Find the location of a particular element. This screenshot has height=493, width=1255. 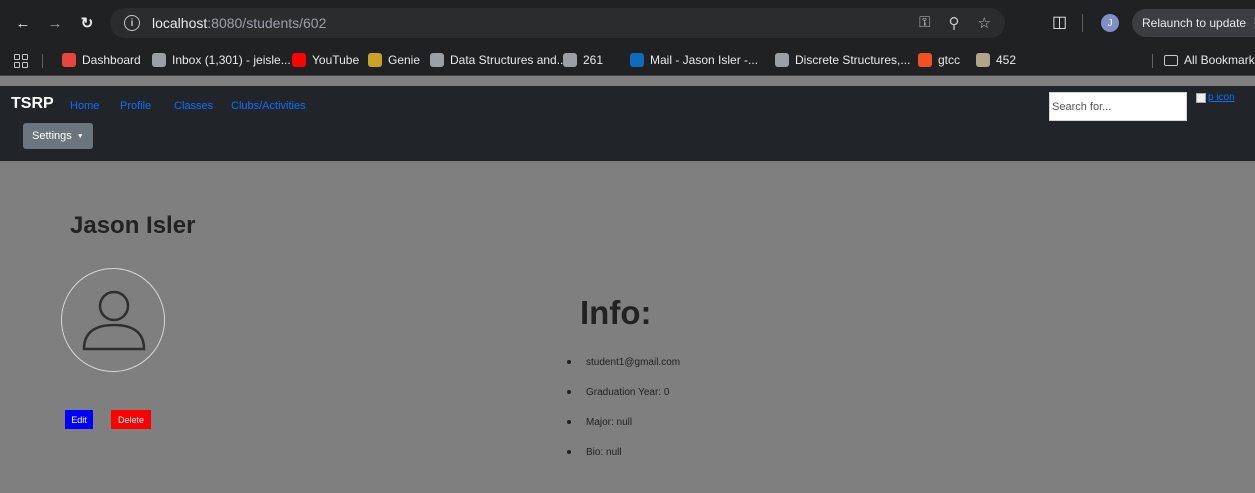

person-icon is located at coordinates (114, 320).